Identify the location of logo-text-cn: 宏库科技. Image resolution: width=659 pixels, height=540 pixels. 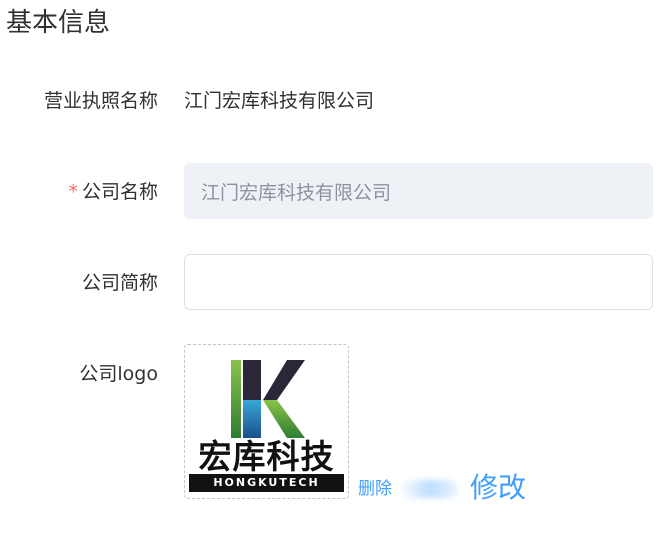
(266, 456).